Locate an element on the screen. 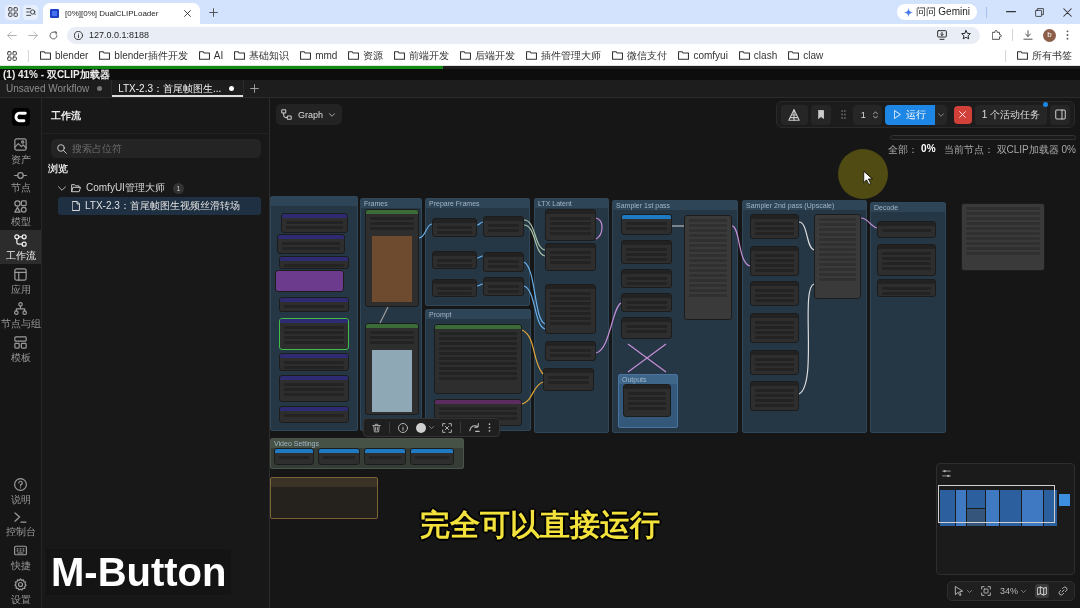 This screenshot has height=608, width=1080. minimap-toggle-button is located at coordinates (1042, 591).